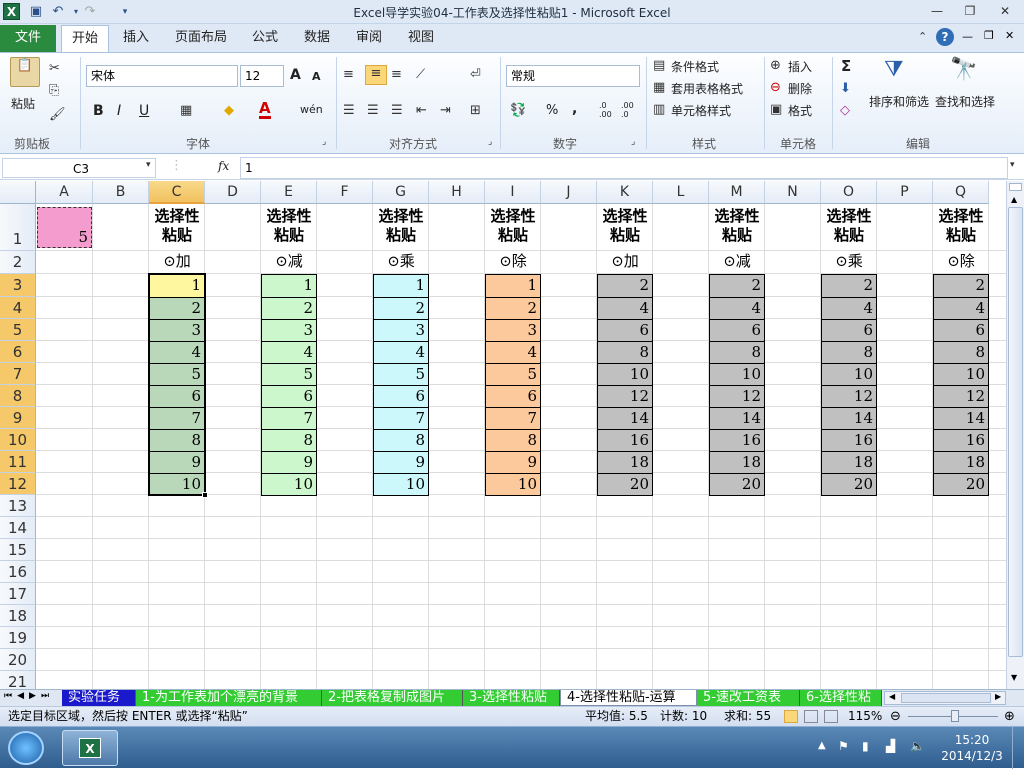 The image size is (1024, 769). I want to click on tab-file: 文件, so click(28, 38).